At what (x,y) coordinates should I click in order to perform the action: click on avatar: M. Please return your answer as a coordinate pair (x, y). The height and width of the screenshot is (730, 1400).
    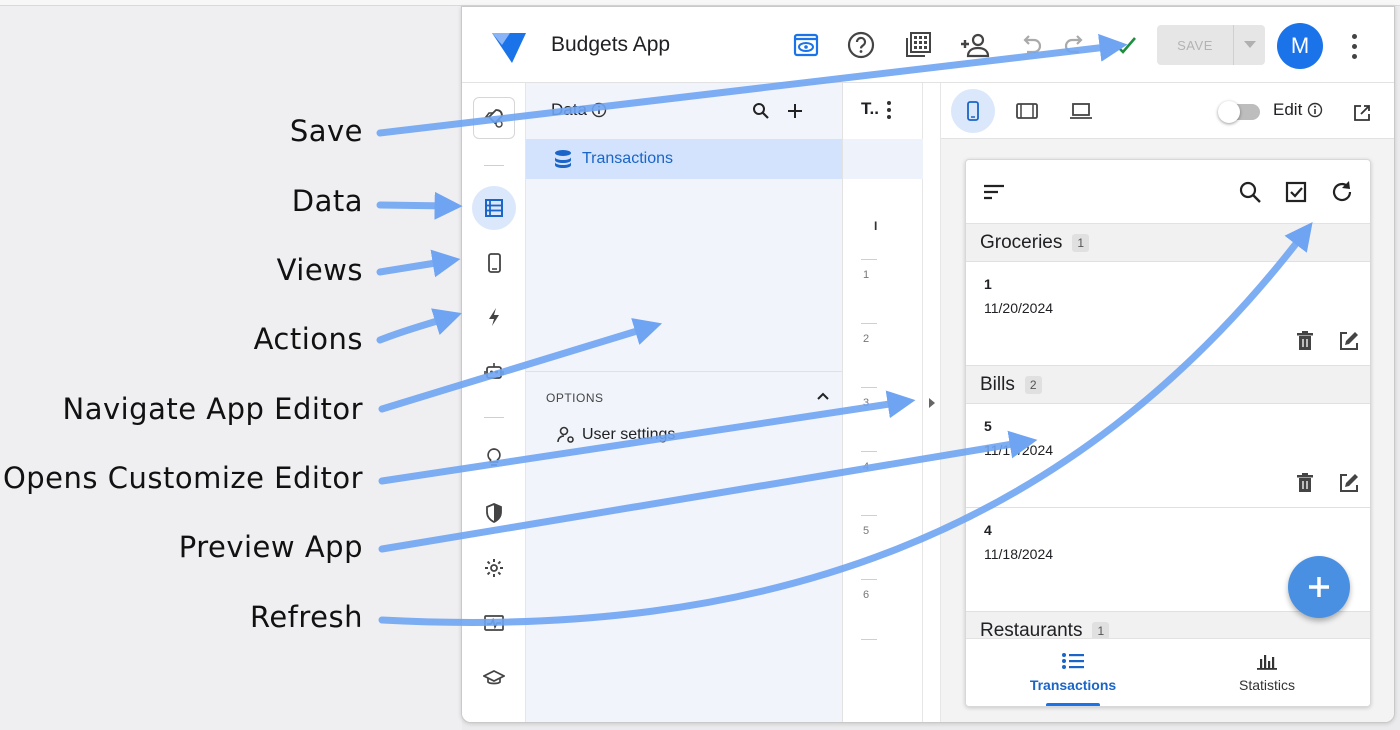
    Looking at the image, I should click on (1300, 46).